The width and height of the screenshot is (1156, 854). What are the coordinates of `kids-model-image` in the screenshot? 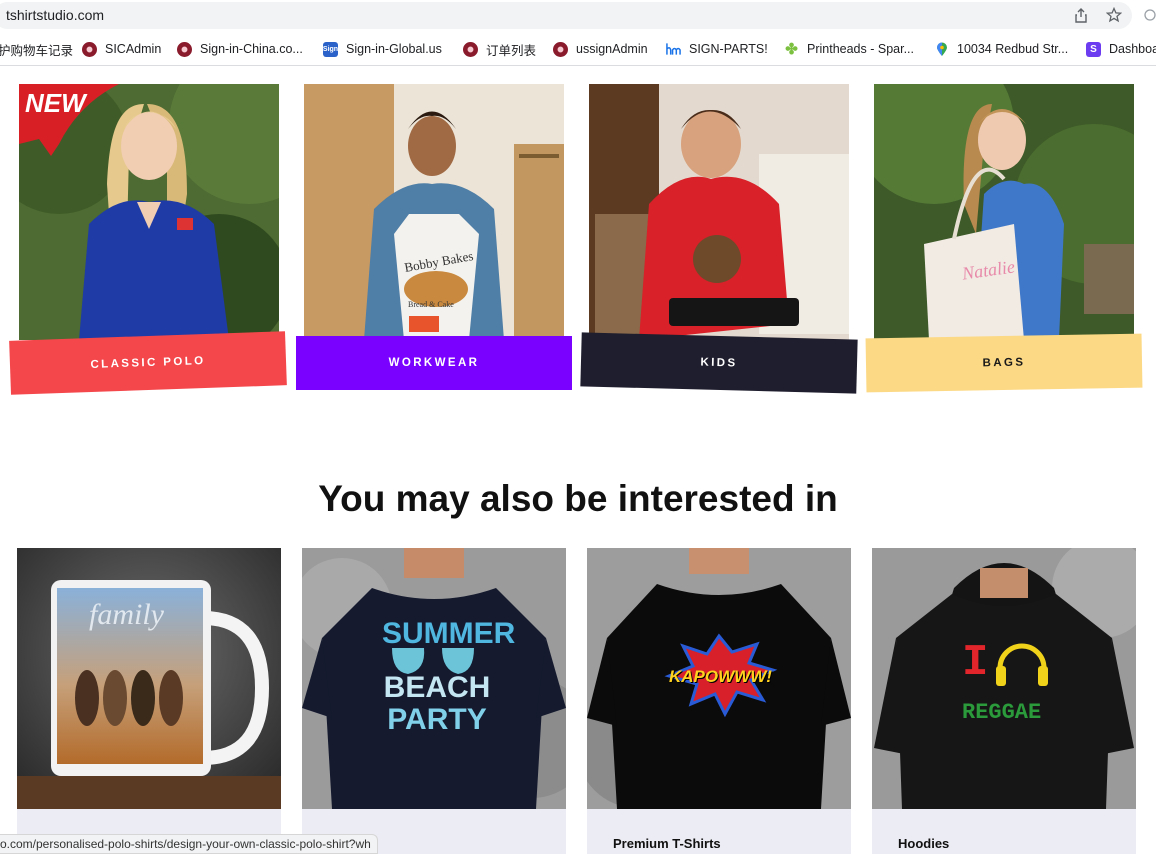 It's located at (719, 212).